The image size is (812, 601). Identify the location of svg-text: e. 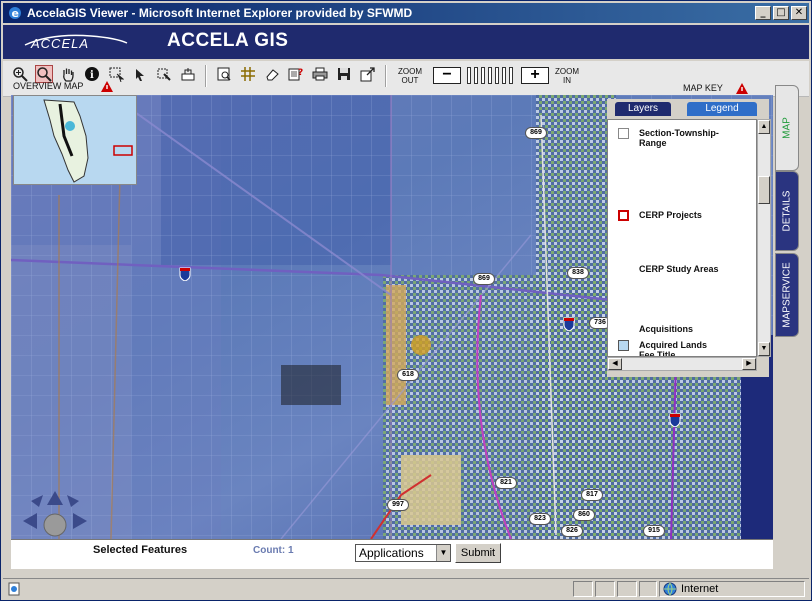
(15, 13).